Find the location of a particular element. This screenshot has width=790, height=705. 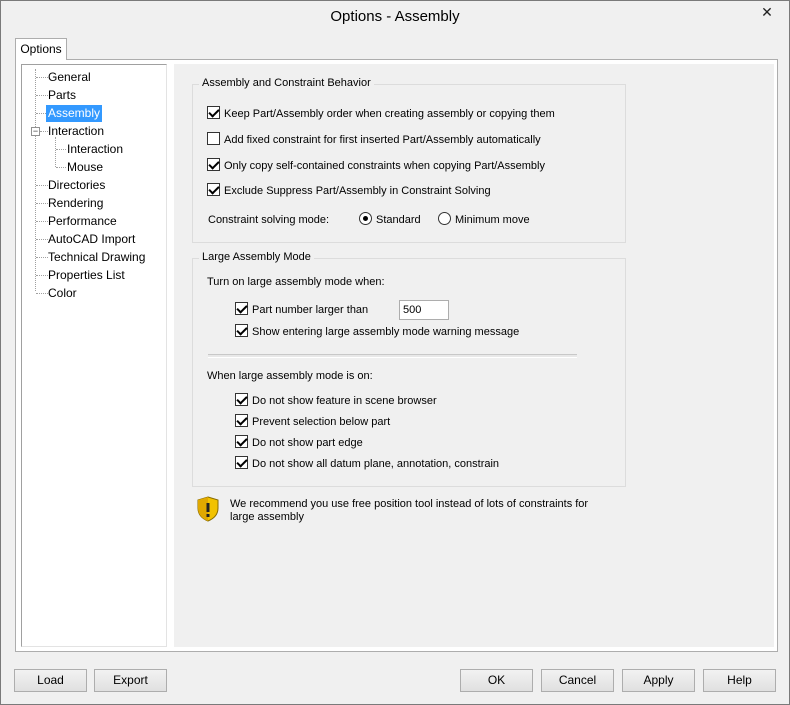

hide-edge-option: Do not show part edge is located at coordinates (299, 443).